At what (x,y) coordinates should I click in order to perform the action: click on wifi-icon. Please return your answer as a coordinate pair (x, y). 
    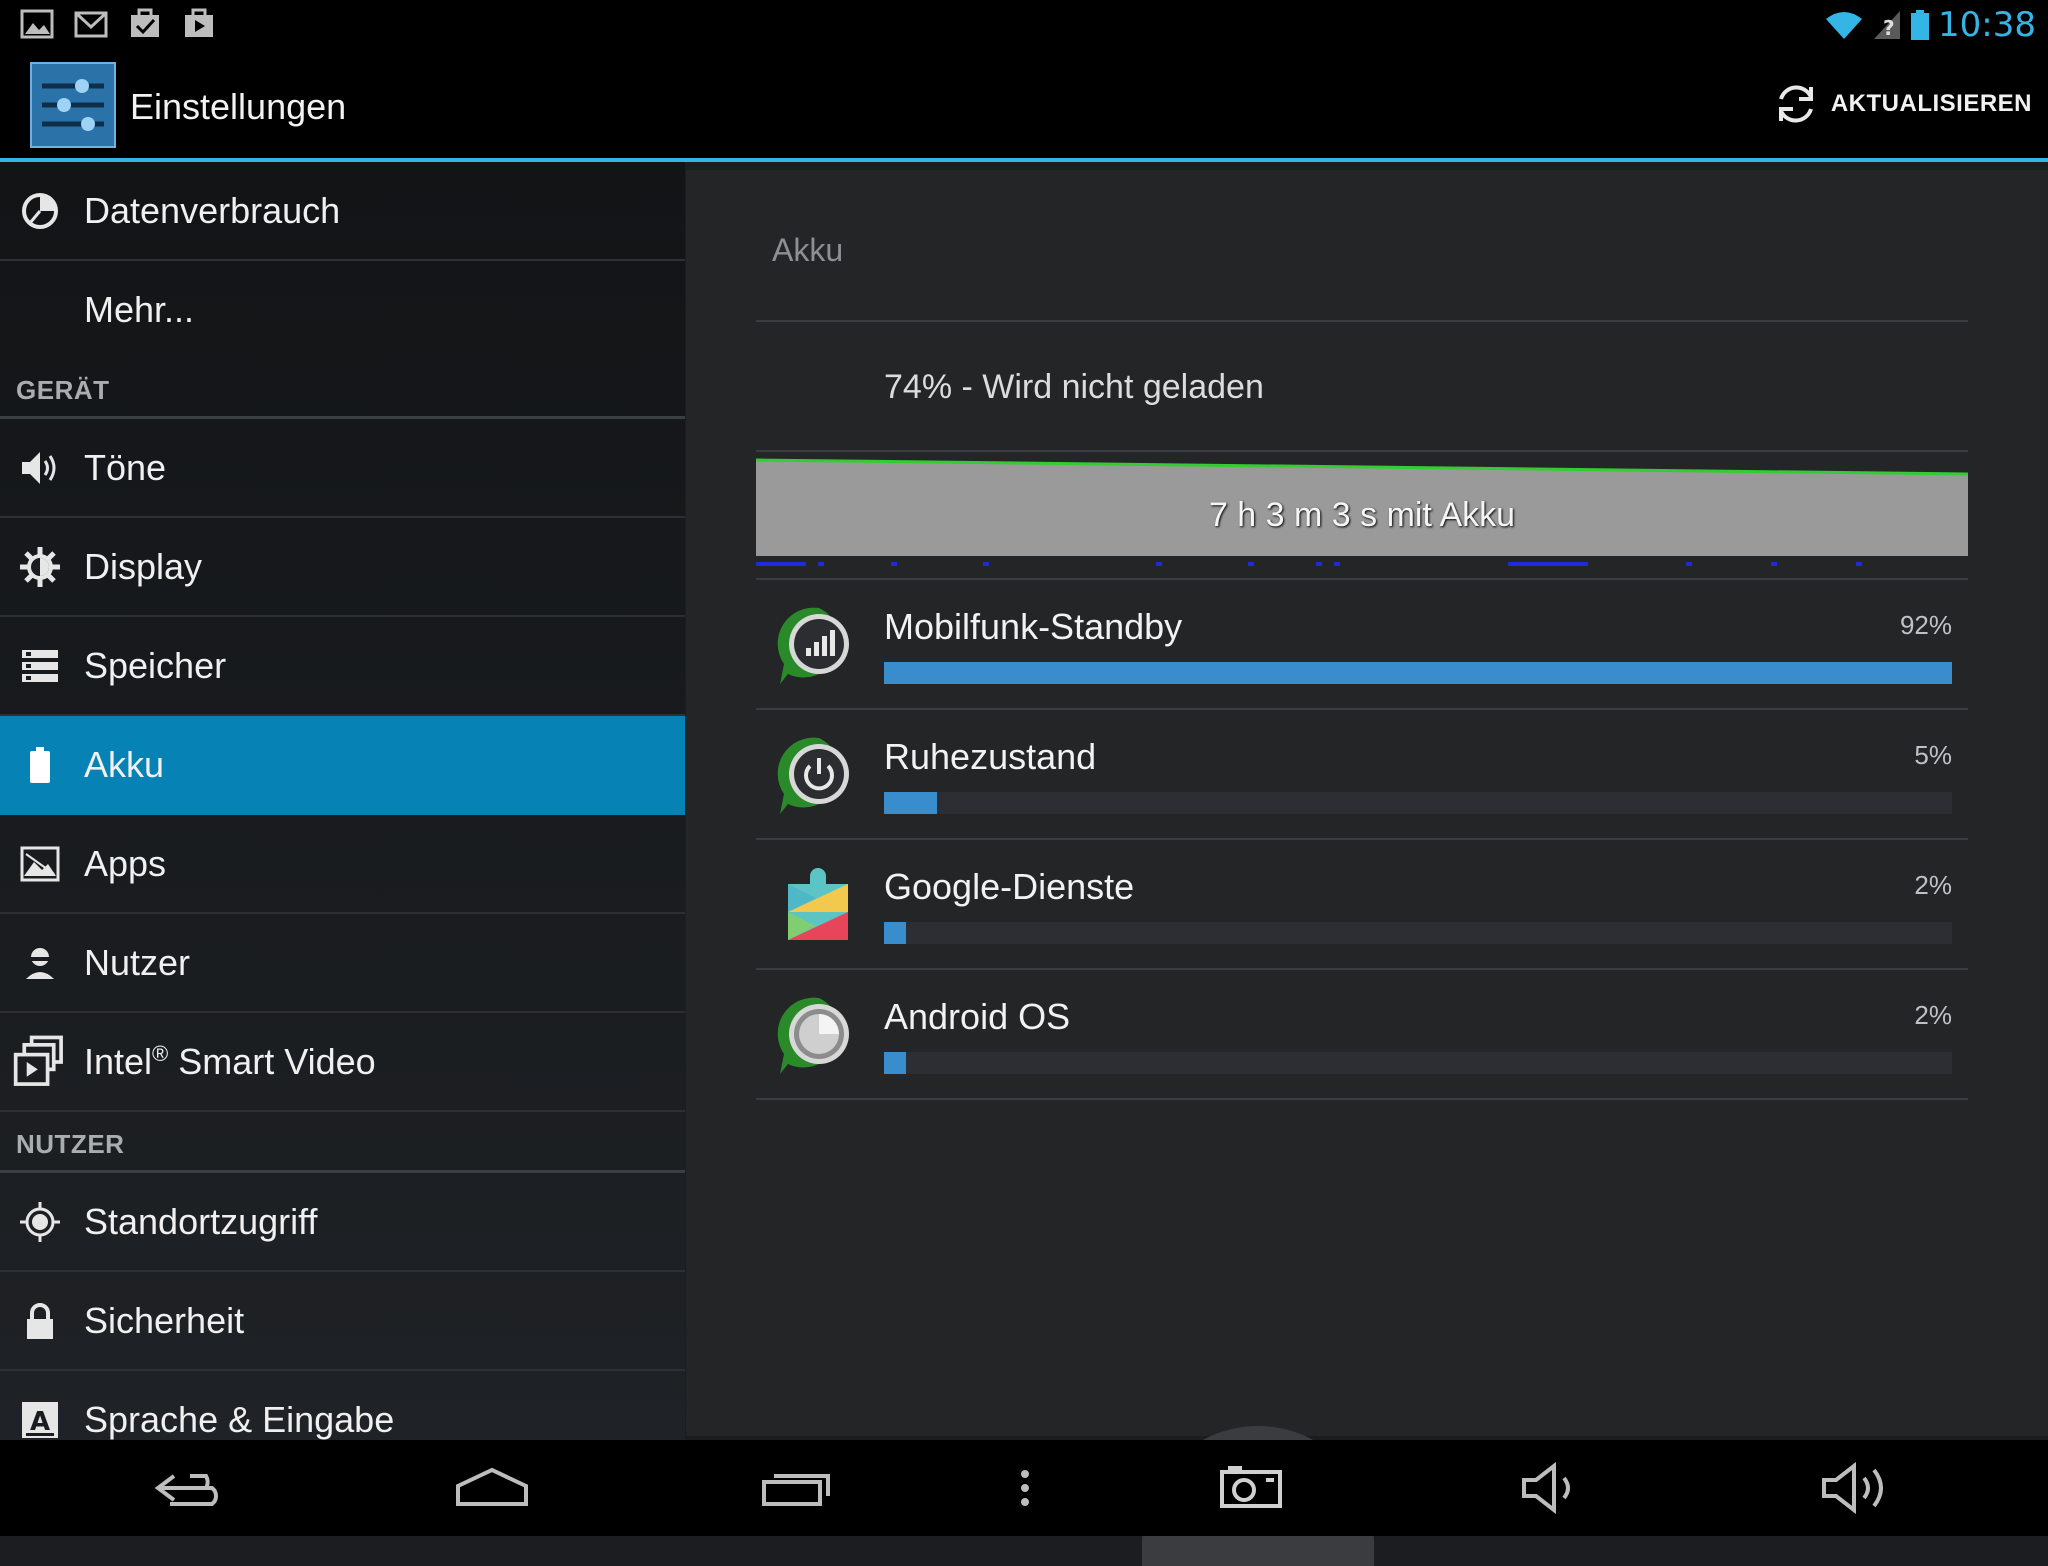
    Looking at the image, I should click on (1844, 25).